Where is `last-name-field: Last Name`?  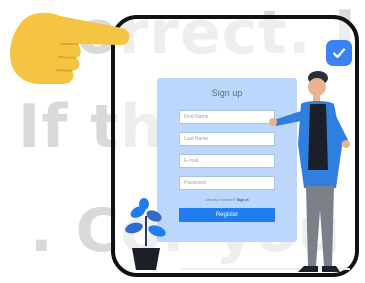
last-name-field: Last Name is located at coordinates (227, 139).